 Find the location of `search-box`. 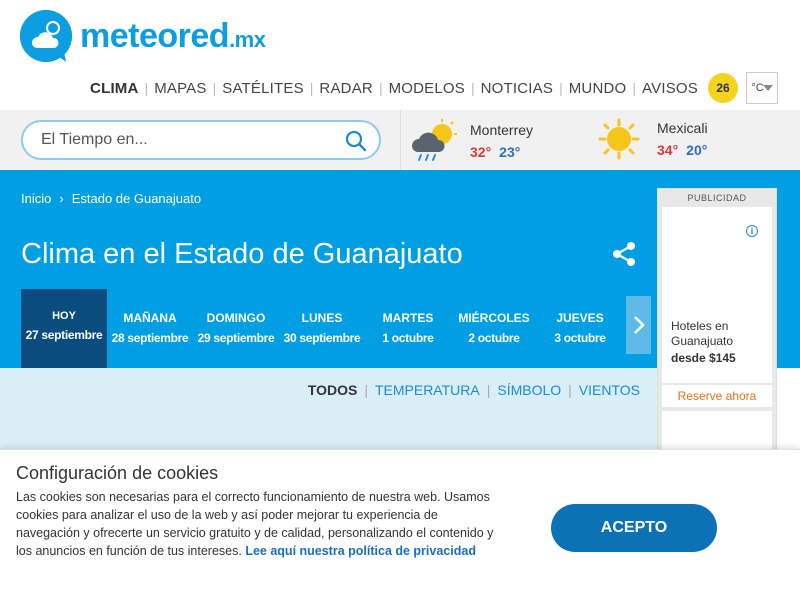

search-box is located at coordinates (201, 140).